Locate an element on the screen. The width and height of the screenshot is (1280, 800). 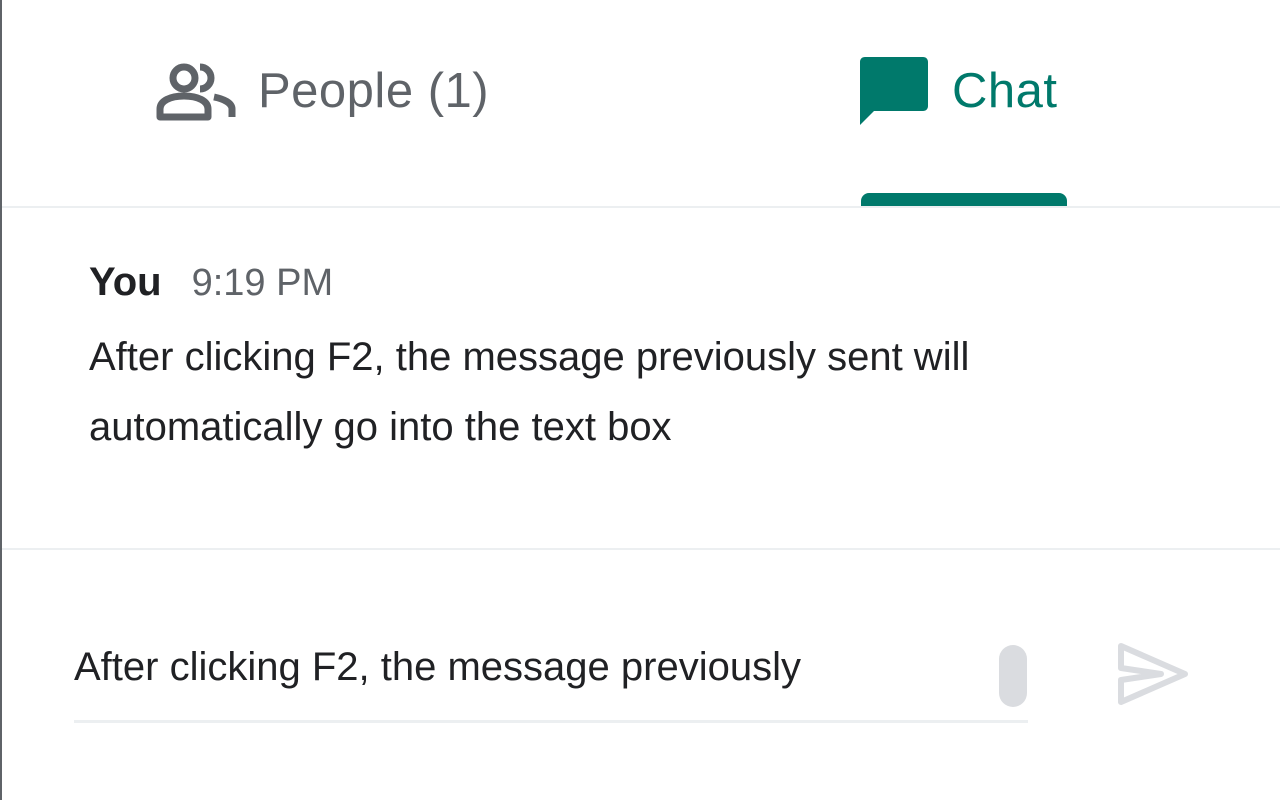
tab-people-label: People (1) is located at coordinates (374, 91).